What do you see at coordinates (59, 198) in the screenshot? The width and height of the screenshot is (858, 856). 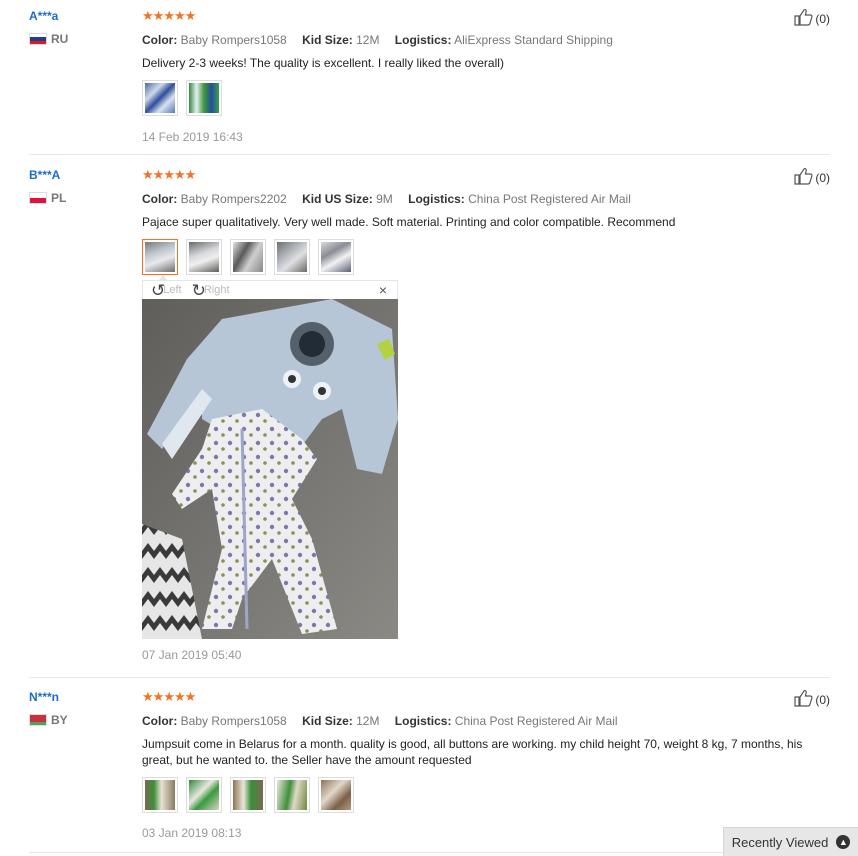 I see `country-code: PL` at bounding box center [59, 198].